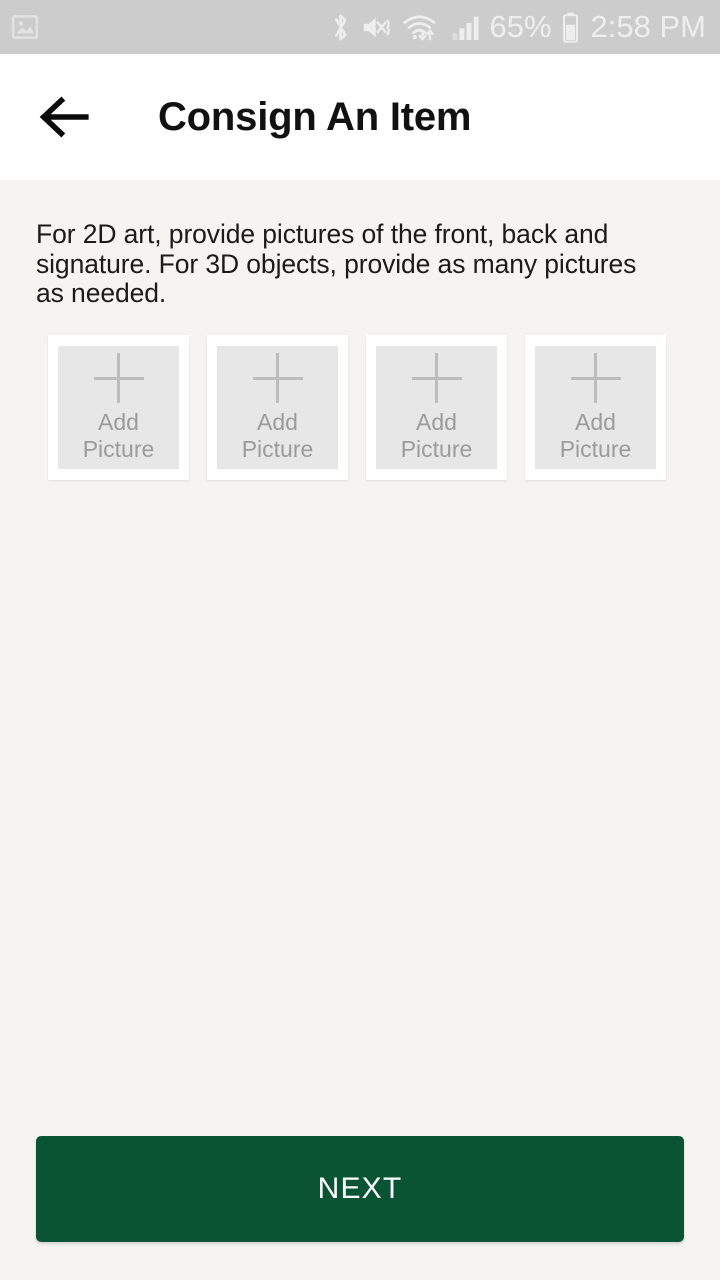 This screenshot has width=720, height=1280. I want to click on clock-label: 2:58 PM, so click(648, 26).